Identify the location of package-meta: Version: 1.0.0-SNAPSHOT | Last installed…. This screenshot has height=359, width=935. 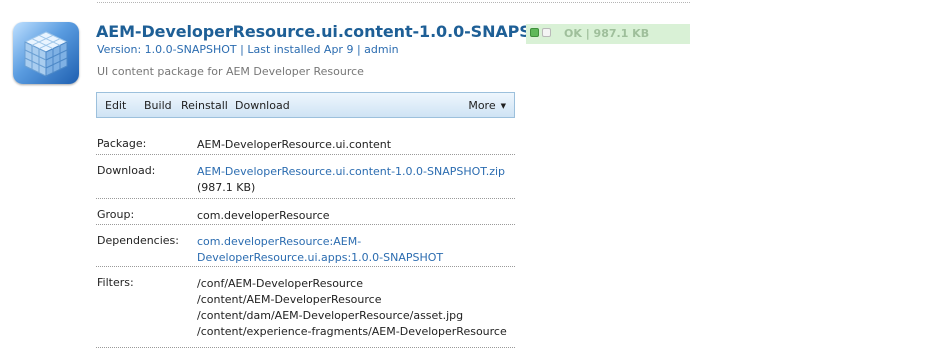
(248, 49).